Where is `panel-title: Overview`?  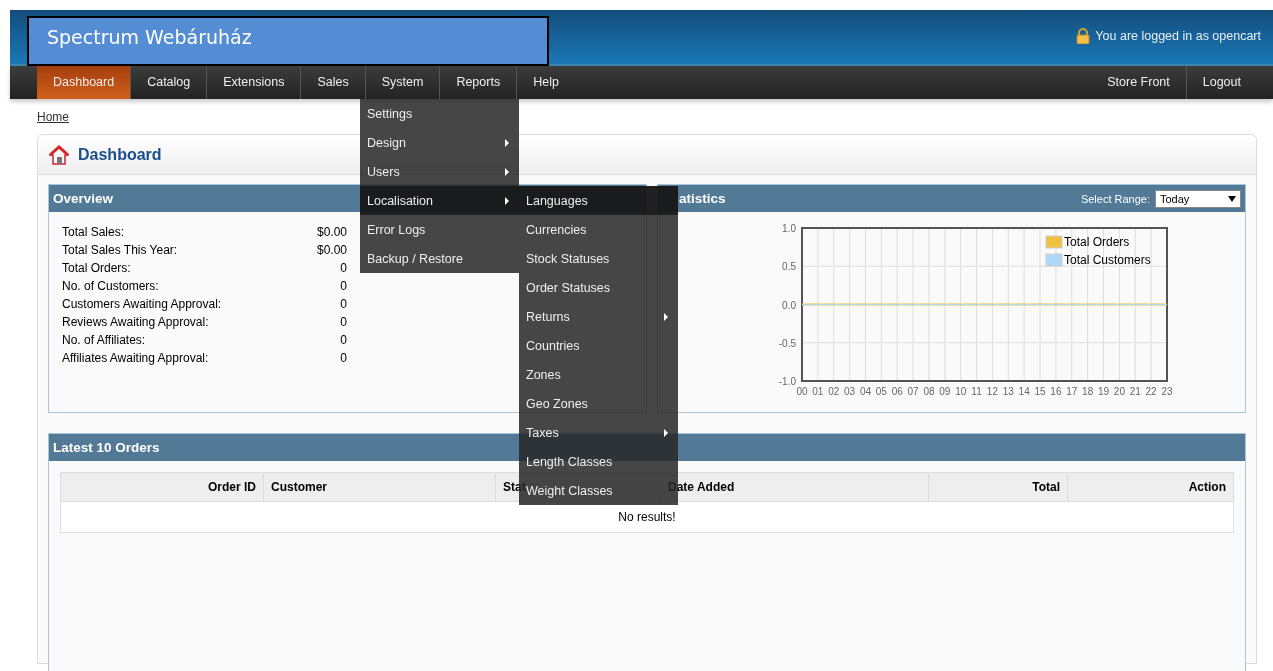
panel-title: Overview is located at coordinates (83, 198).